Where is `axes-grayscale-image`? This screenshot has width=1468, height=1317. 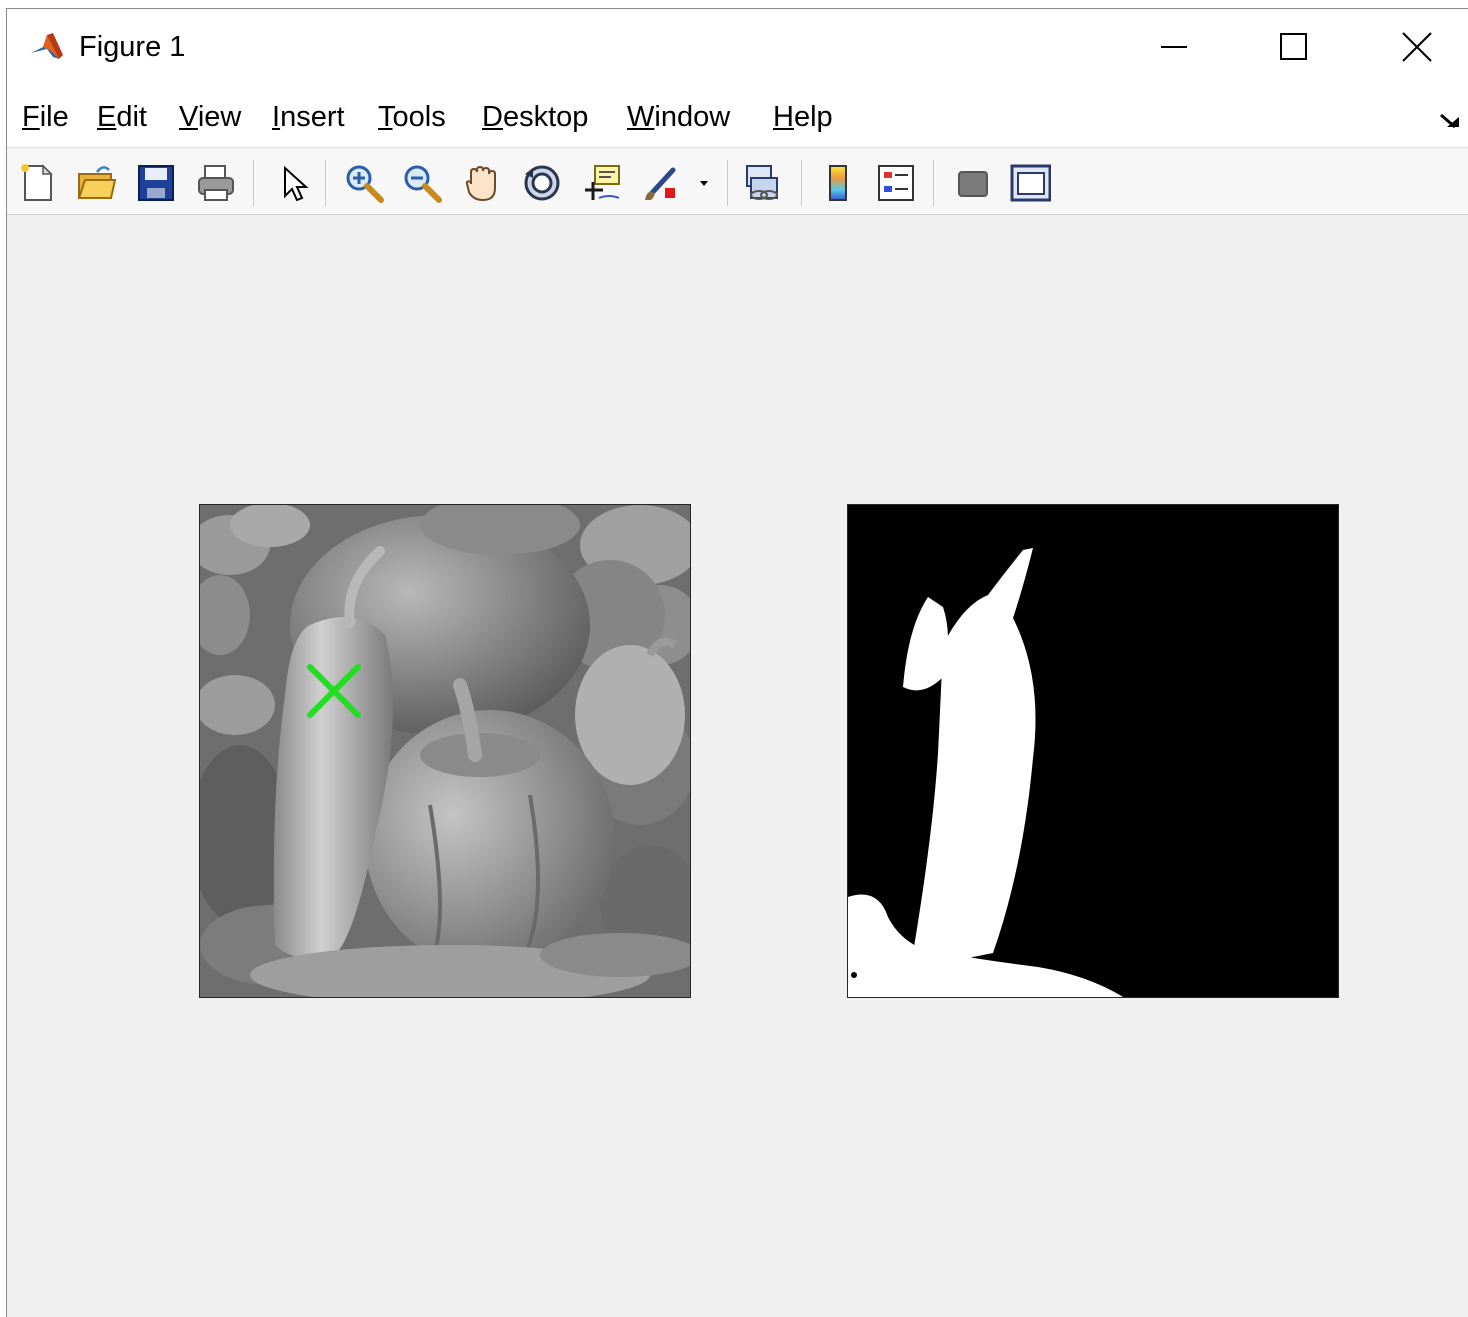 axes-grayscale-image is located at coordinates (445, 751).